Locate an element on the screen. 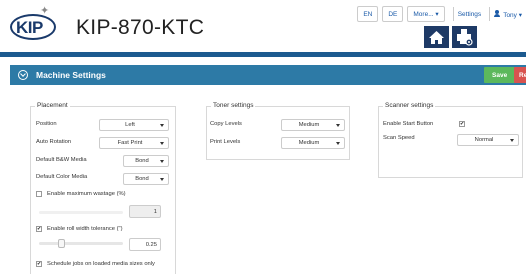 This screenshot has width=526, height=274. max-wastage-slider is located at coordinates (81, 212).